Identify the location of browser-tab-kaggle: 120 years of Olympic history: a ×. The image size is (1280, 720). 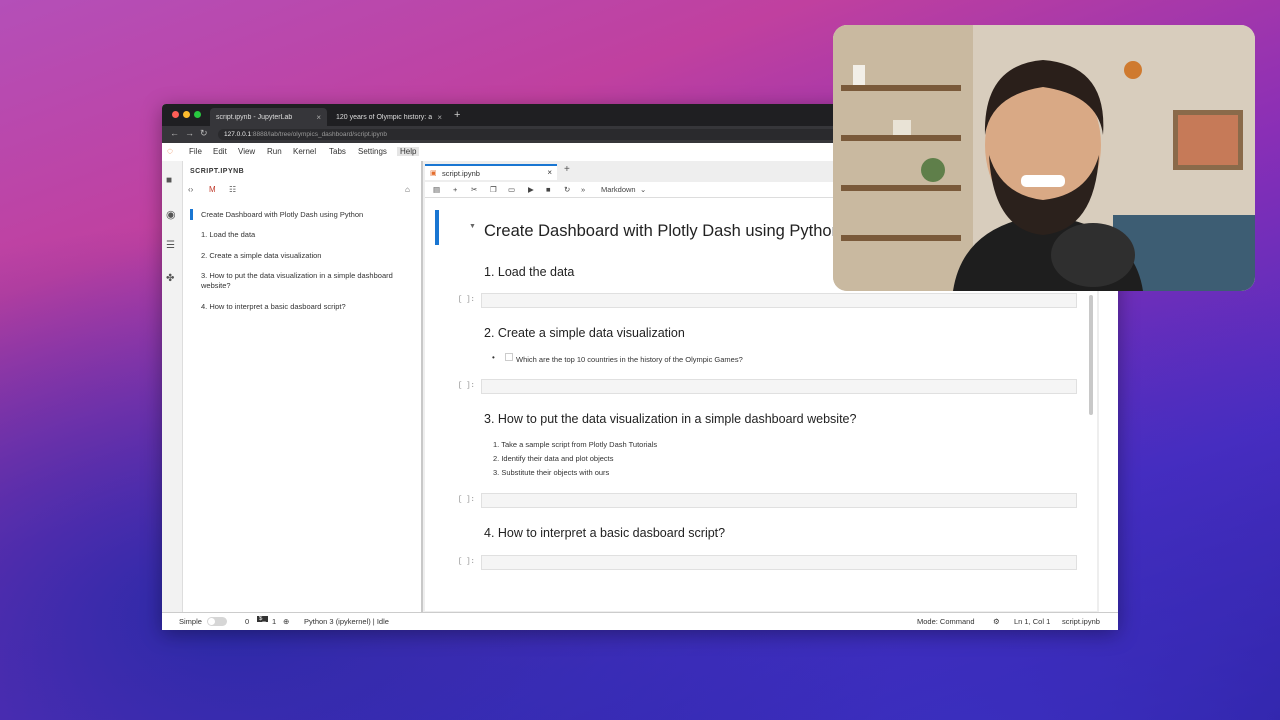
(389, 117).